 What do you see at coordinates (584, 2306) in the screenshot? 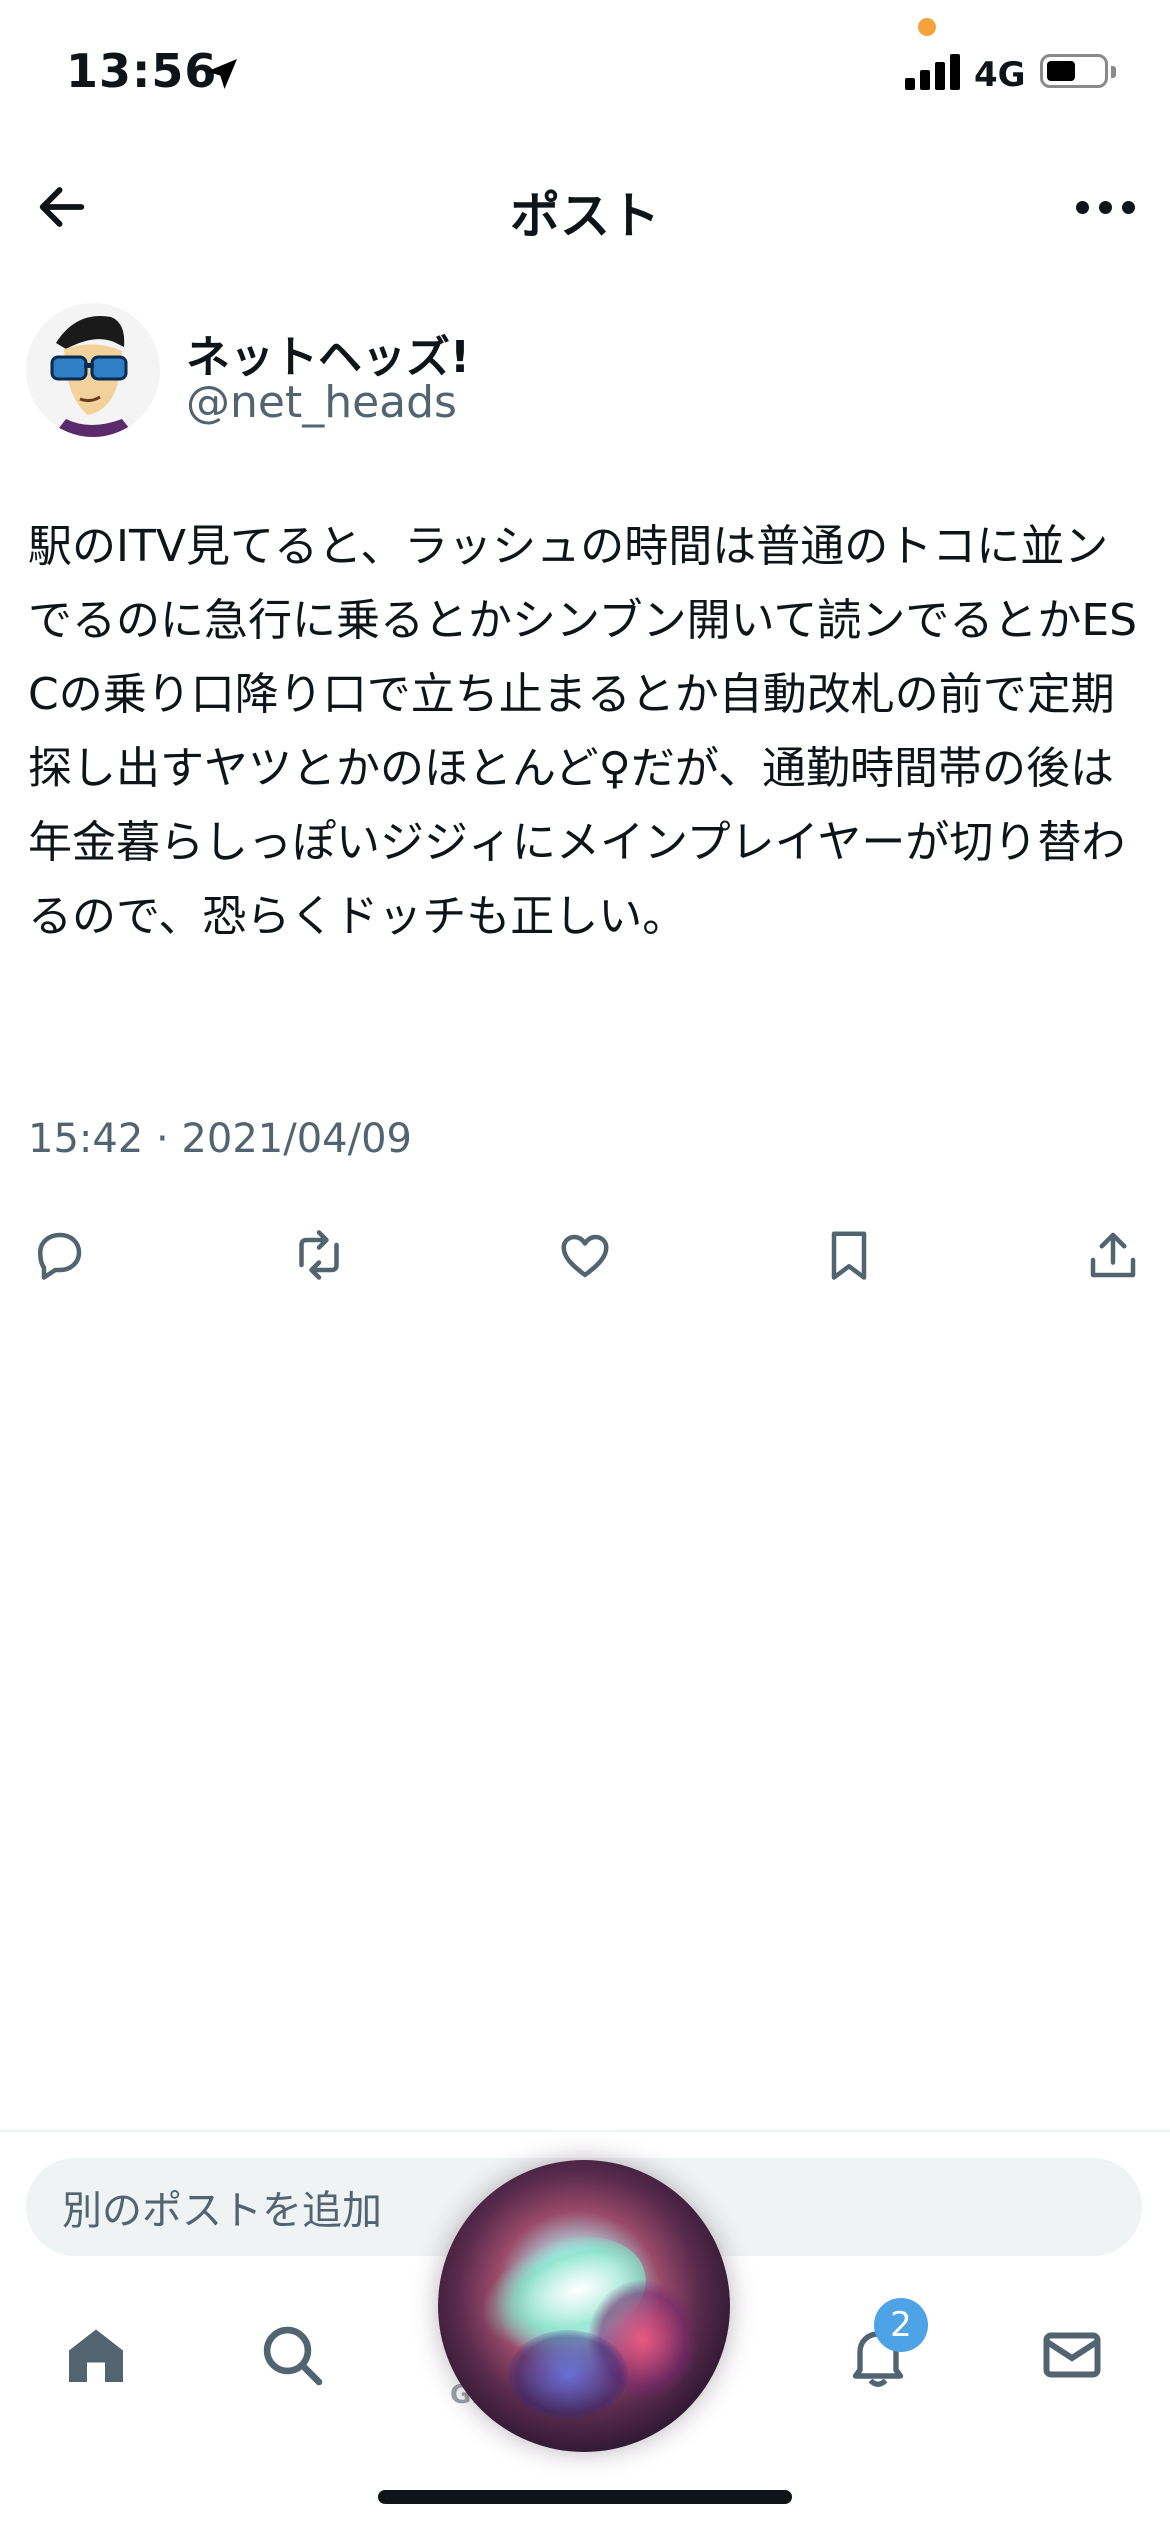
I see `siri-orb` at bounding box center [584, 2306].